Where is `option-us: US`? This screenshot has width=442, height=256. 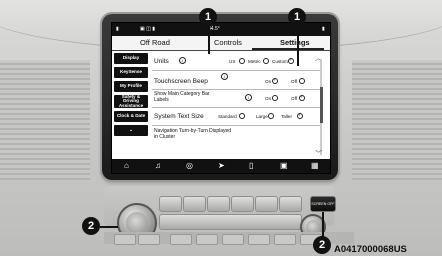
option-us: US is located at coordinates (232, 61).